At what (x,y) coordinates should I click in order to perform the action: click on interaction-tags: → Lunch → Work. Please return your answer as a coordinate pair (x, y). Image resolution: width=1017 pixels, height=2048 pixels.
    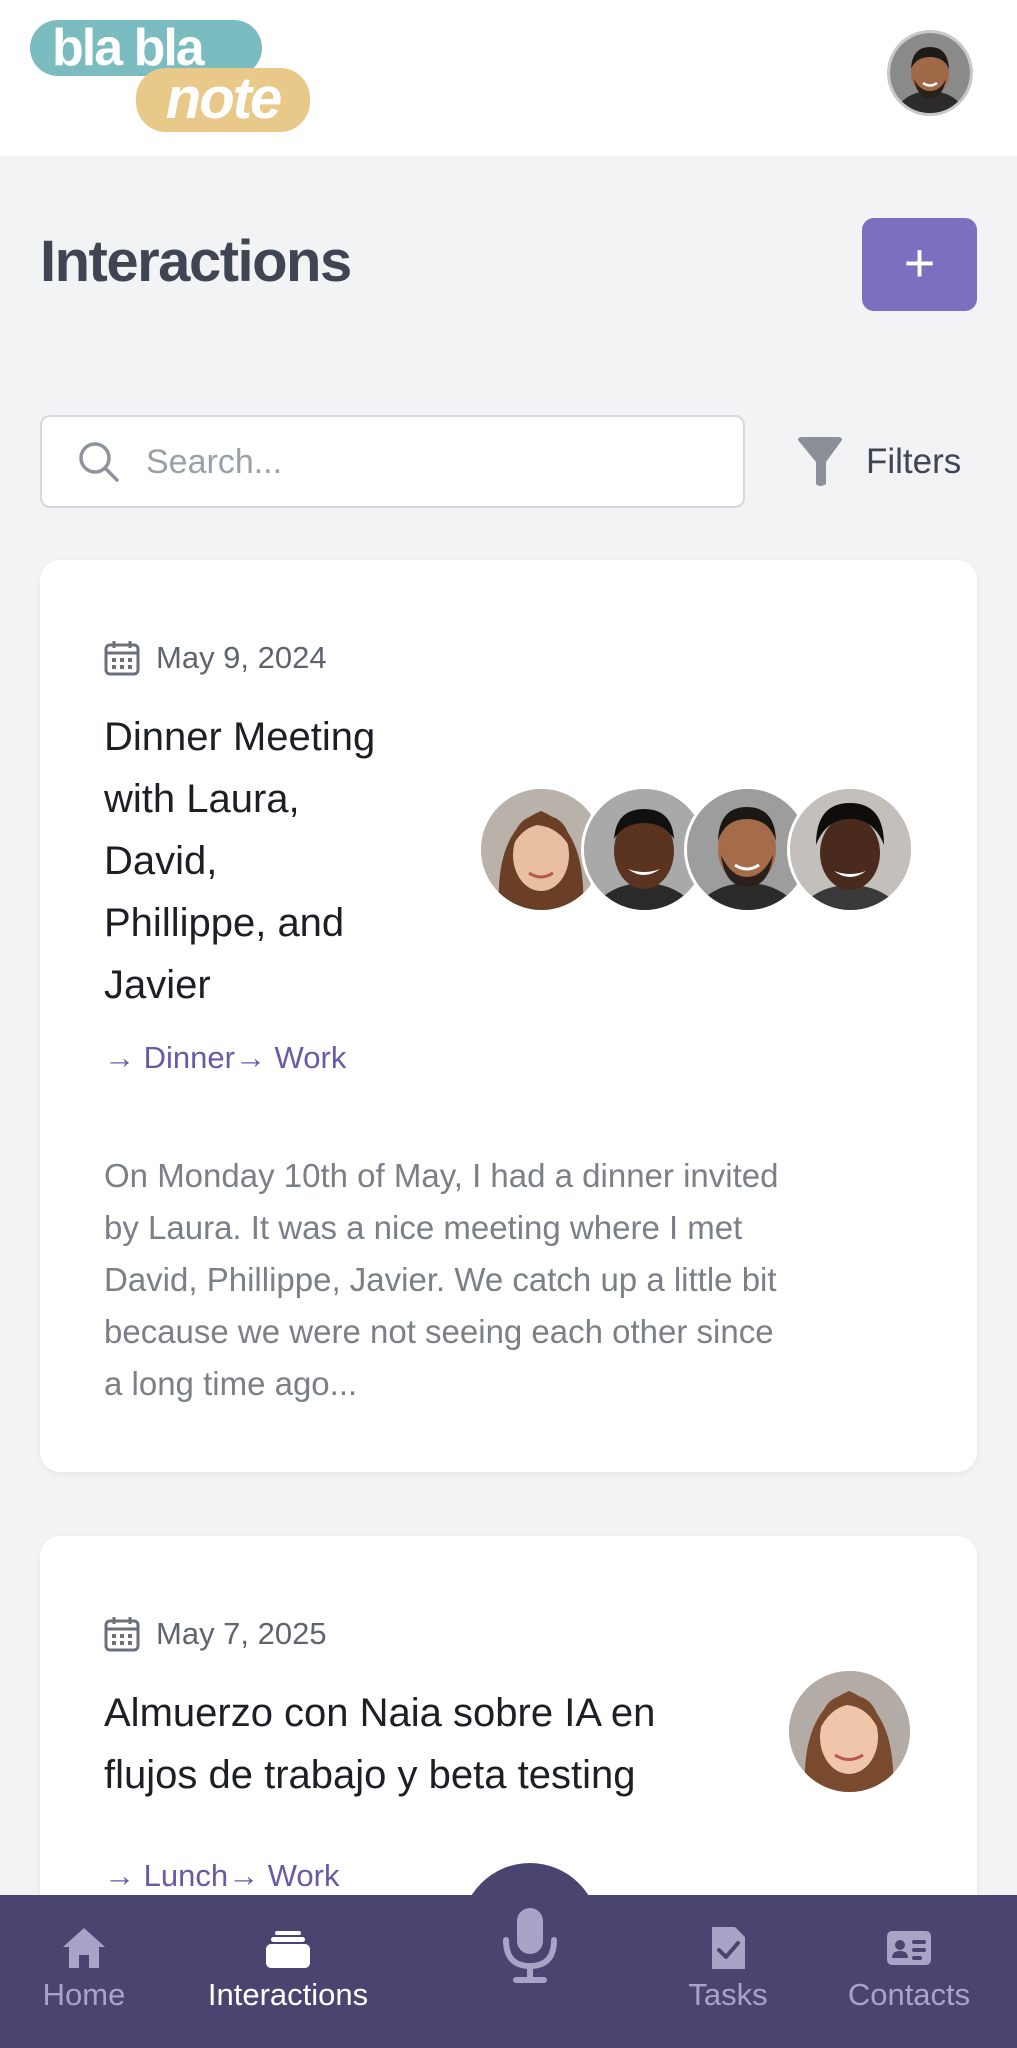
    Looking at the image, I should click on (221, 1876).